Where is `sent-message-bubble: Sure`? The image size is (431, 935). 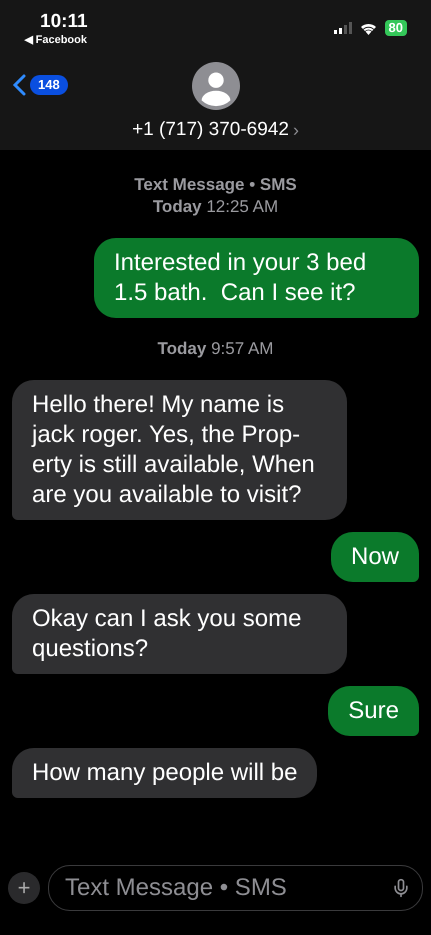
sent-message-bubble: Sure is located at coordinates (373, 711).